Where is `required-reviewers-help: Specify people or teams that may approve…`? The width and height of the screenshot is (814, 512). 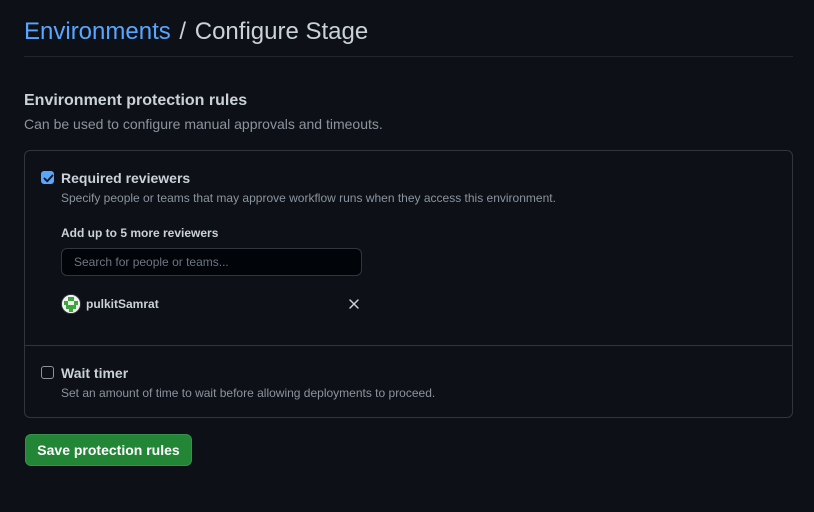
required-reviewers-help: Specify people or teams that may approve… is located at coordinates (308, 198).